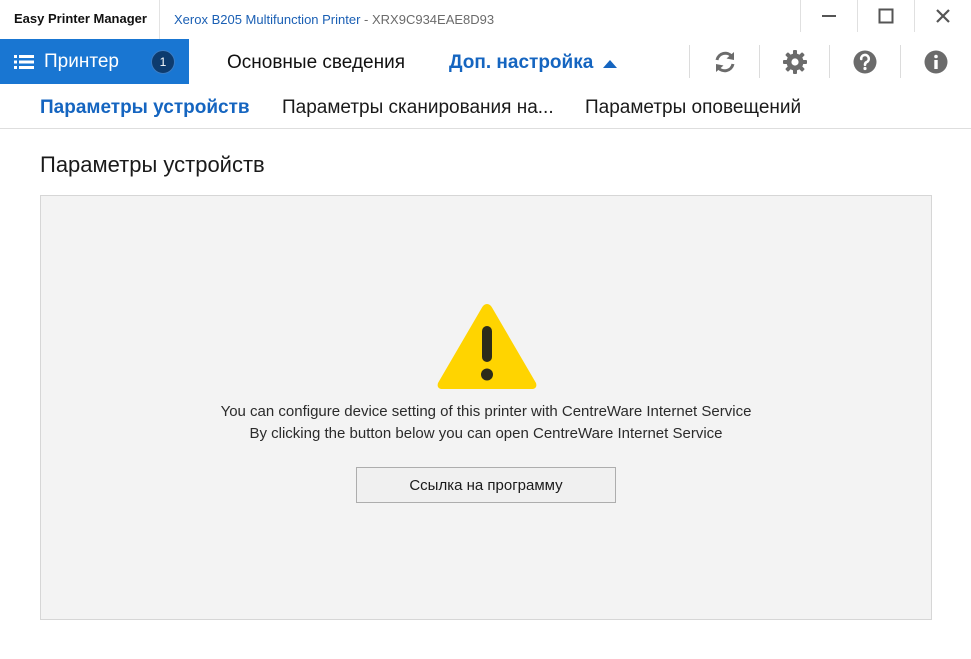  Describe the element at coordinates (159, 19) in the screenshot. I see `title-divider` at that location.